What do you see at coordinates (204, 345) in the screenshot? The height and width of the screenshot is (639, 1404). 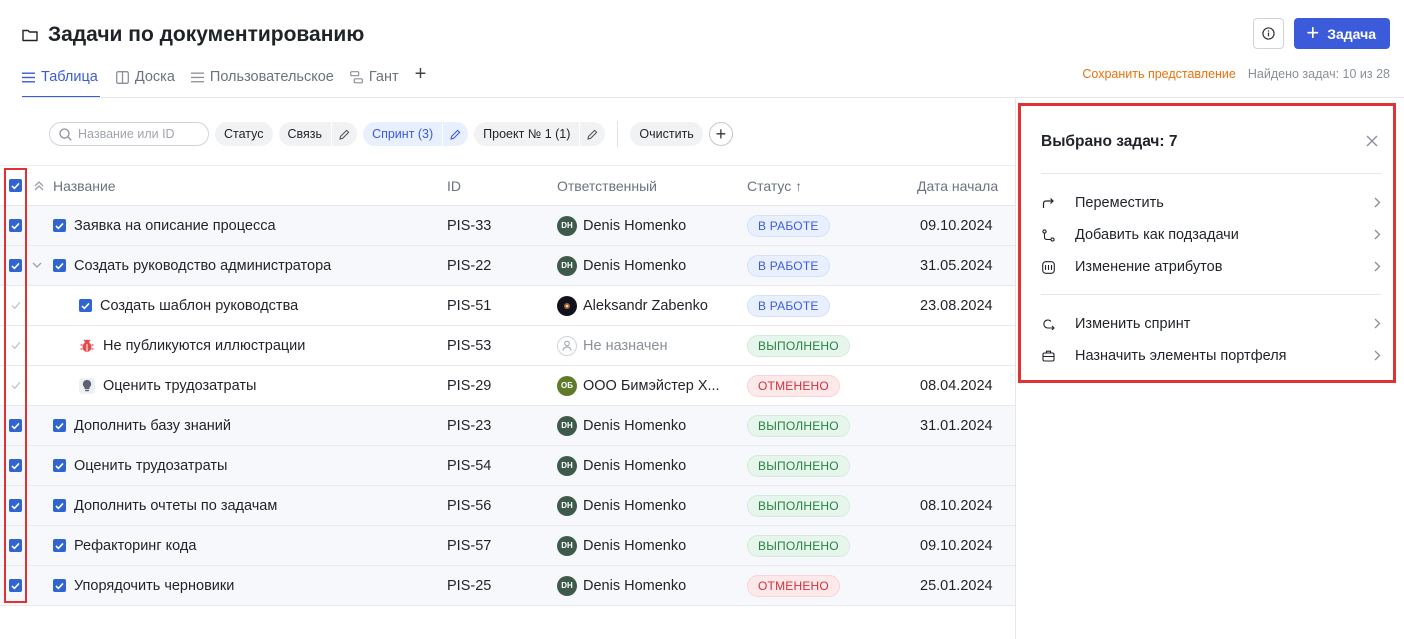 I see `task-name: Не публикуются иллюстрации` at bounding box center [204, 345].